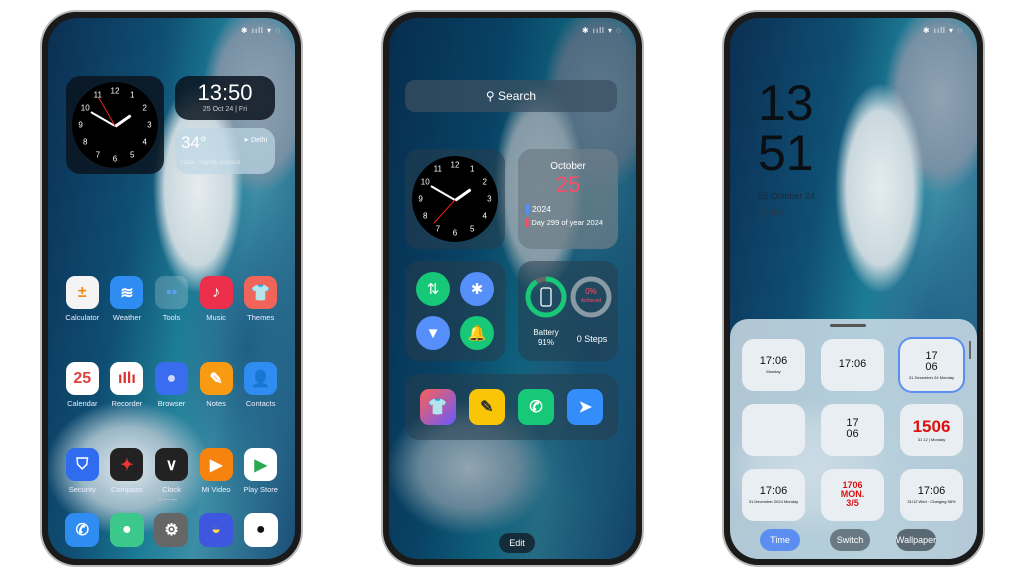  I want to click on battery-steps-widget: 0% Achieved Battery 91% 0 Steps, so click(568, 311).